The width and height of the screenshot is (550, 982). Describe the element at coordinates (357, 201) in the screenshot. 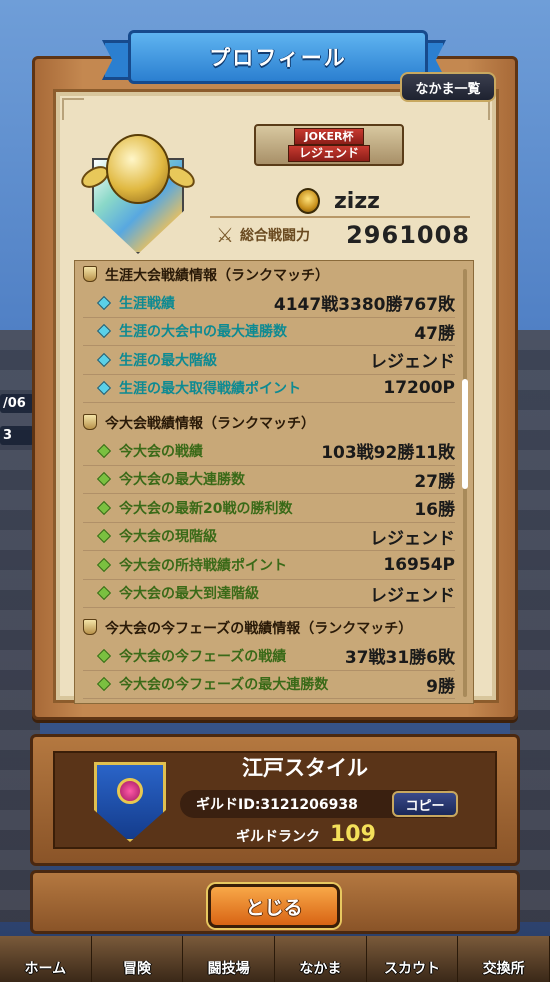

I see `player-name: zizz` at that location.